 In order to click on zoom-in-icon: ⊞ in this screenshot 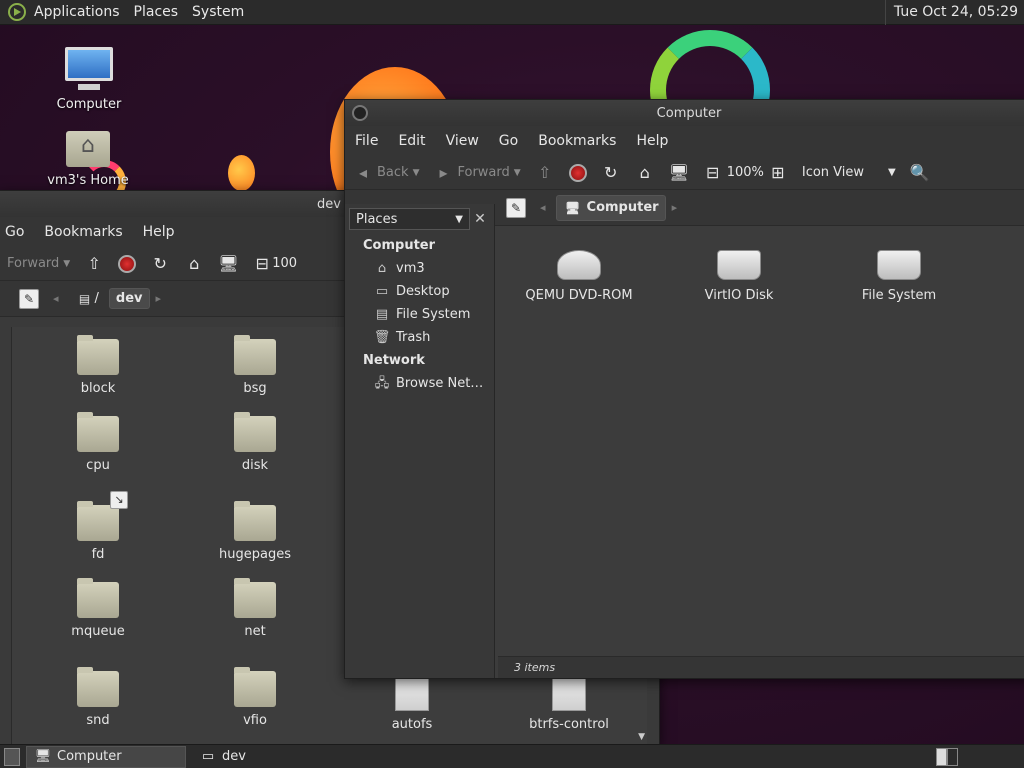, I will do `click(778, 173)`.